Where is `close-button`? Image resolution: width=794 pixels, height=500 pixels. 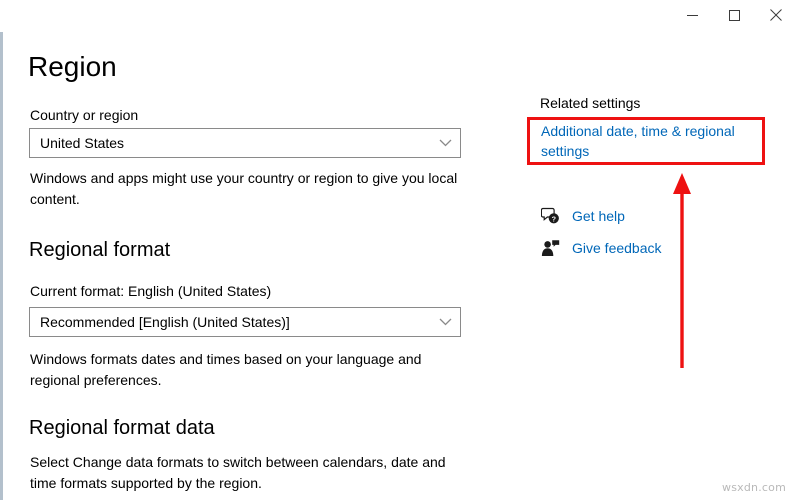 close-button is located at coordinates (773, 15).